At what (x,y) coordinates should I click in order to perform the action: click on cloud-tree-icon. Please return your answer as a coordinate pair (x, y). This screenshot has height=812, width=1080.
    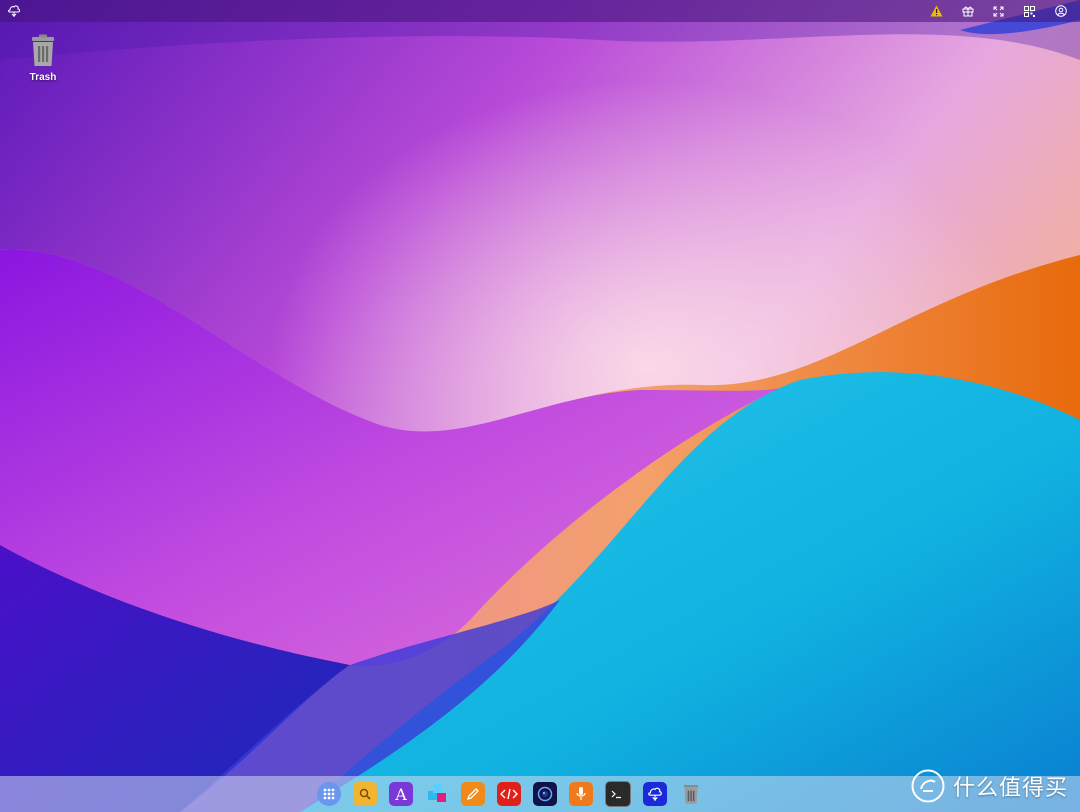
    Looking at the image, I should click on (655, 794).